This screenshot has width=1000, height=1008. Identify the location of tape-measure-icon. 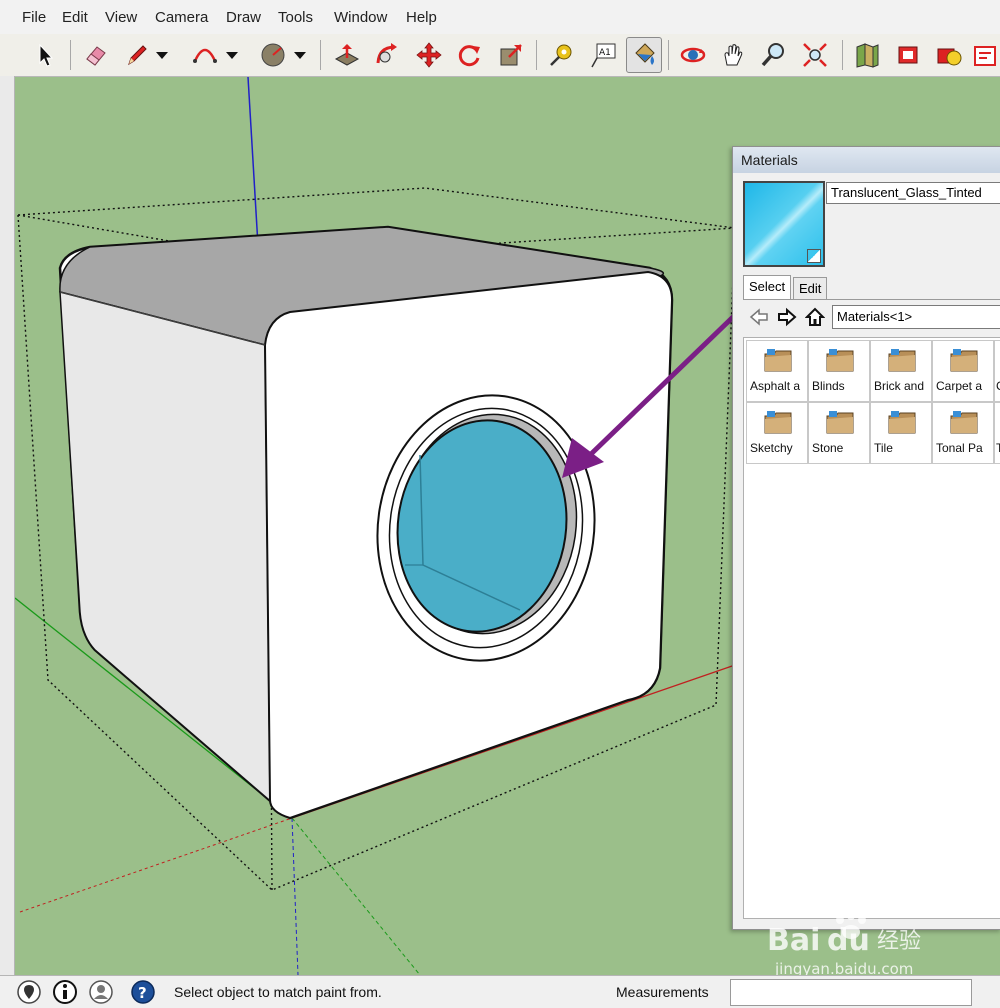
(561, 55).